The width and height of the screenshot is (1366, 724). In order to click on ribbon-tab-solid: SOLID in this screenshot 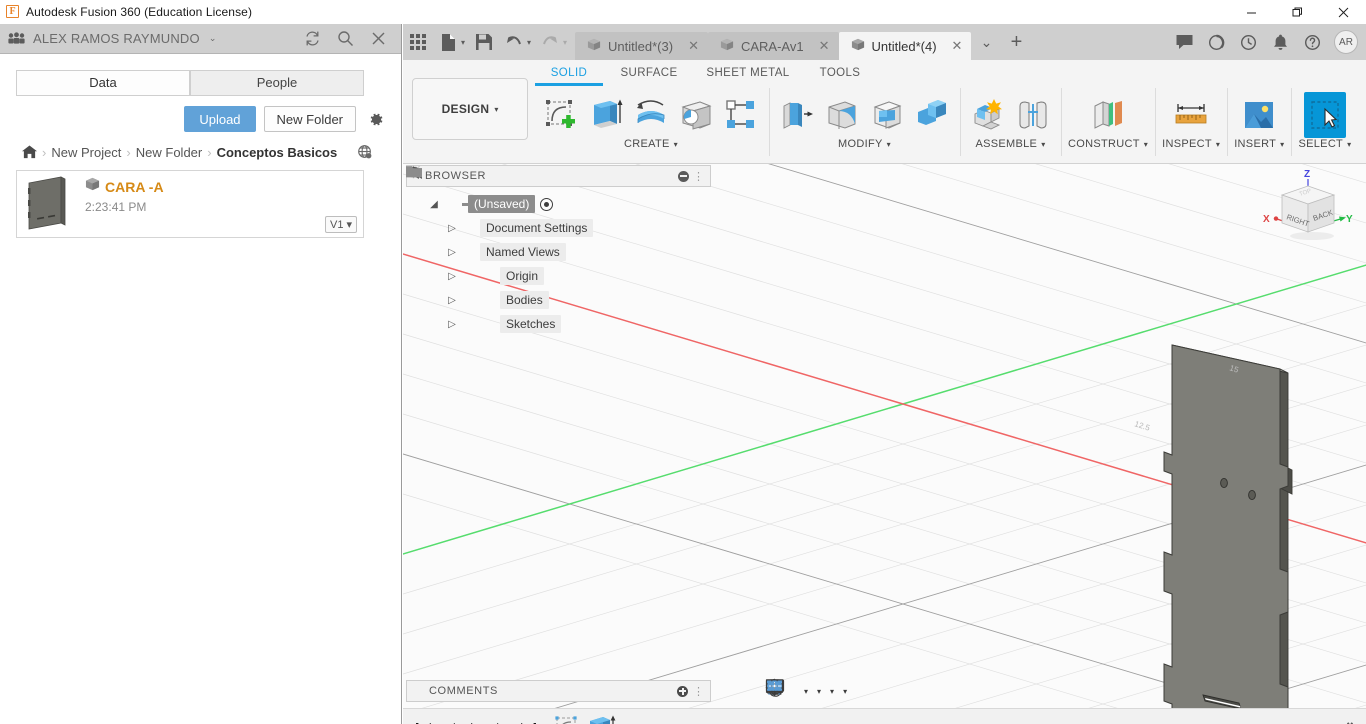, I will do `click(569, 74)`.